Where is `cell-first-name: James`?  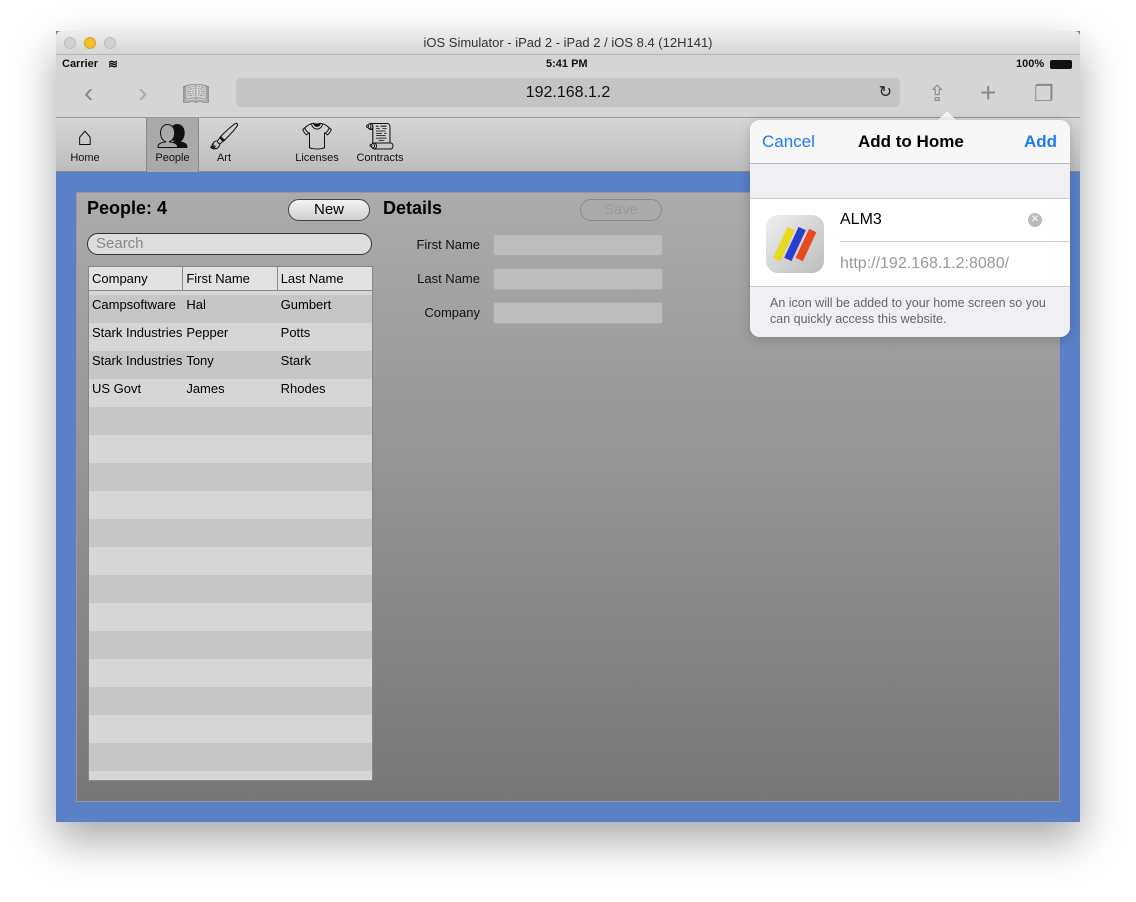 cell-first-name: James is located at coordinates (205, 388).